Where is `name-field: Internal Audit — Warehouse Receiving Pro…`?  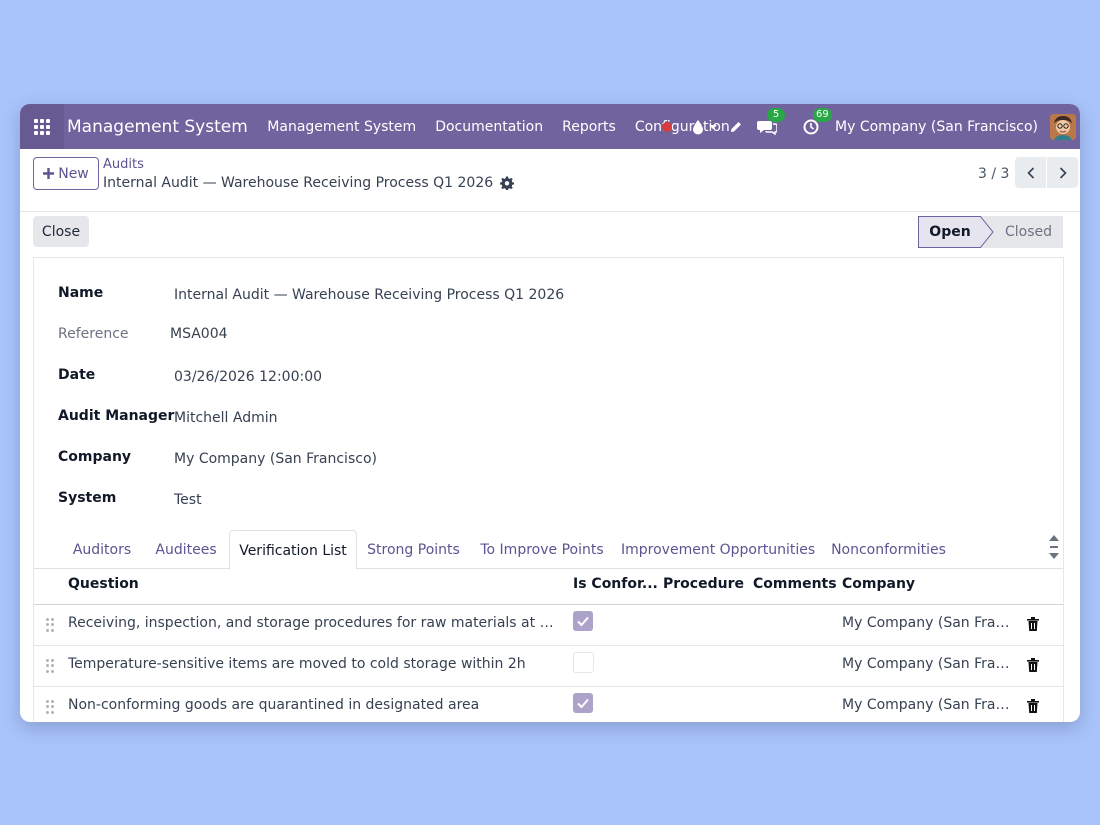
name-field: Internal Audit — Warehouse Receiving Pro… is located at coordinates (369, 295).